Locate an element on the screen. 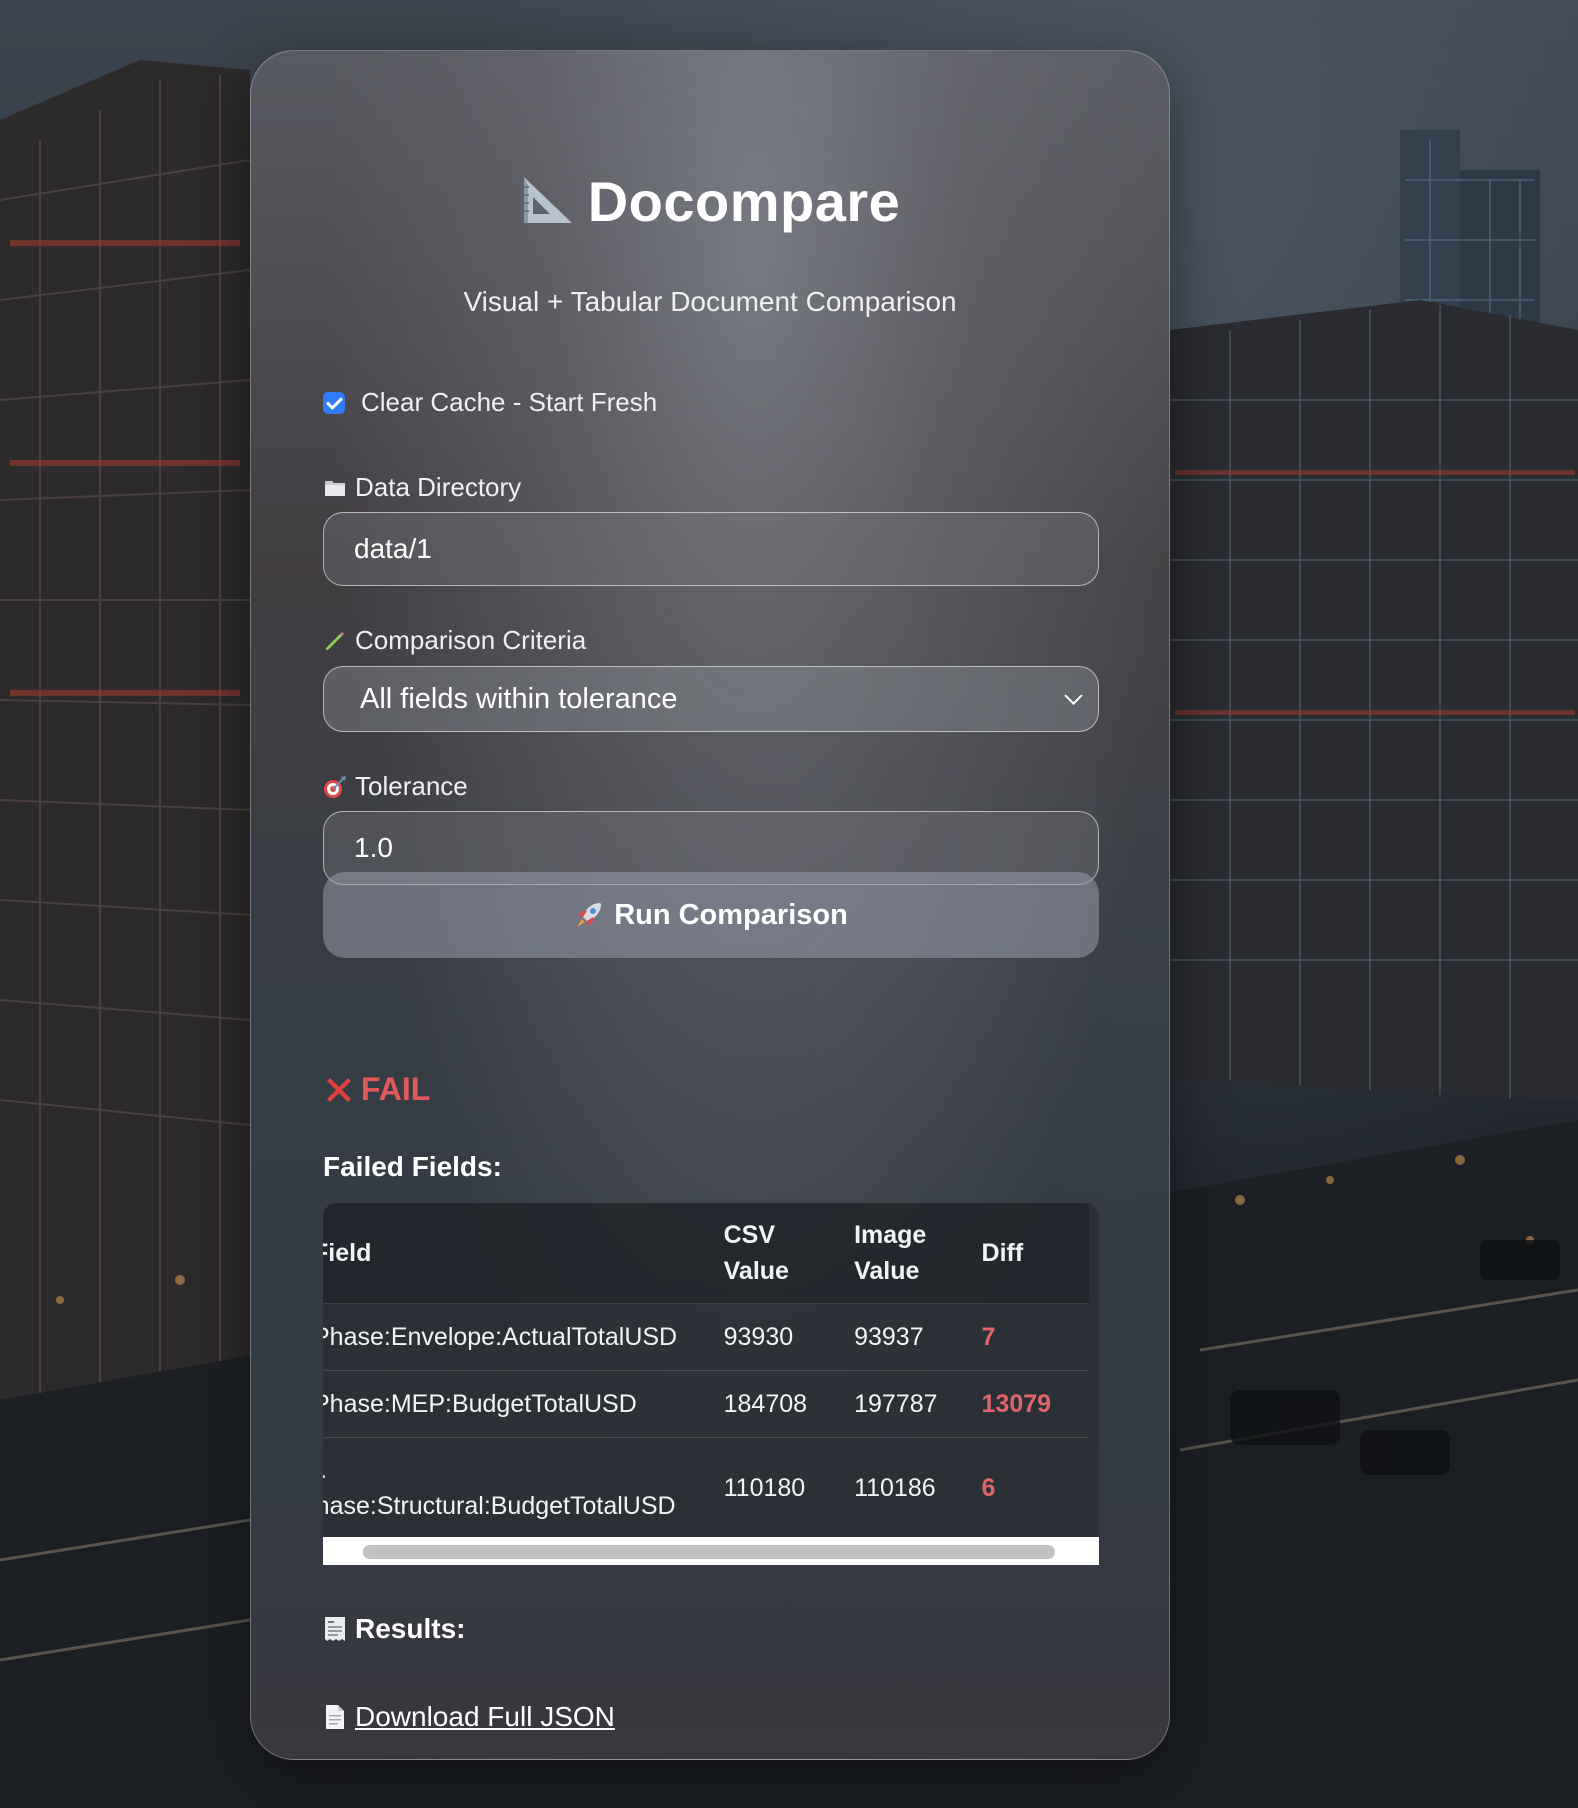  app-header: Docompare is located at coordinates (710, 204).